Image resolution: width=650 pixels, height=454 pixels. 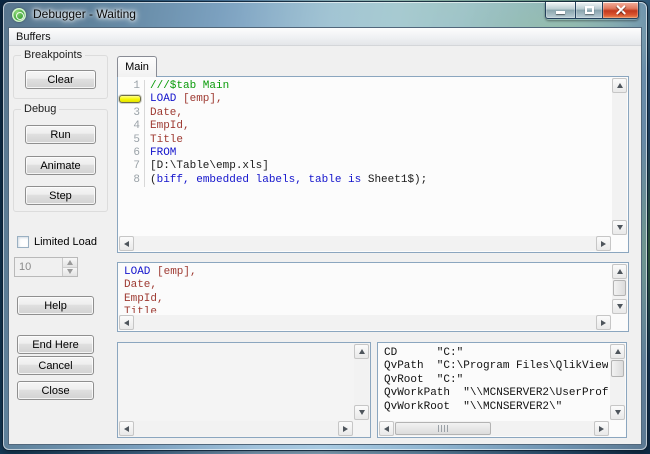 What do you see at coordinates (38, 267) in the screenshot?
I see `limit-count-input` at bounding box center [38, 267].